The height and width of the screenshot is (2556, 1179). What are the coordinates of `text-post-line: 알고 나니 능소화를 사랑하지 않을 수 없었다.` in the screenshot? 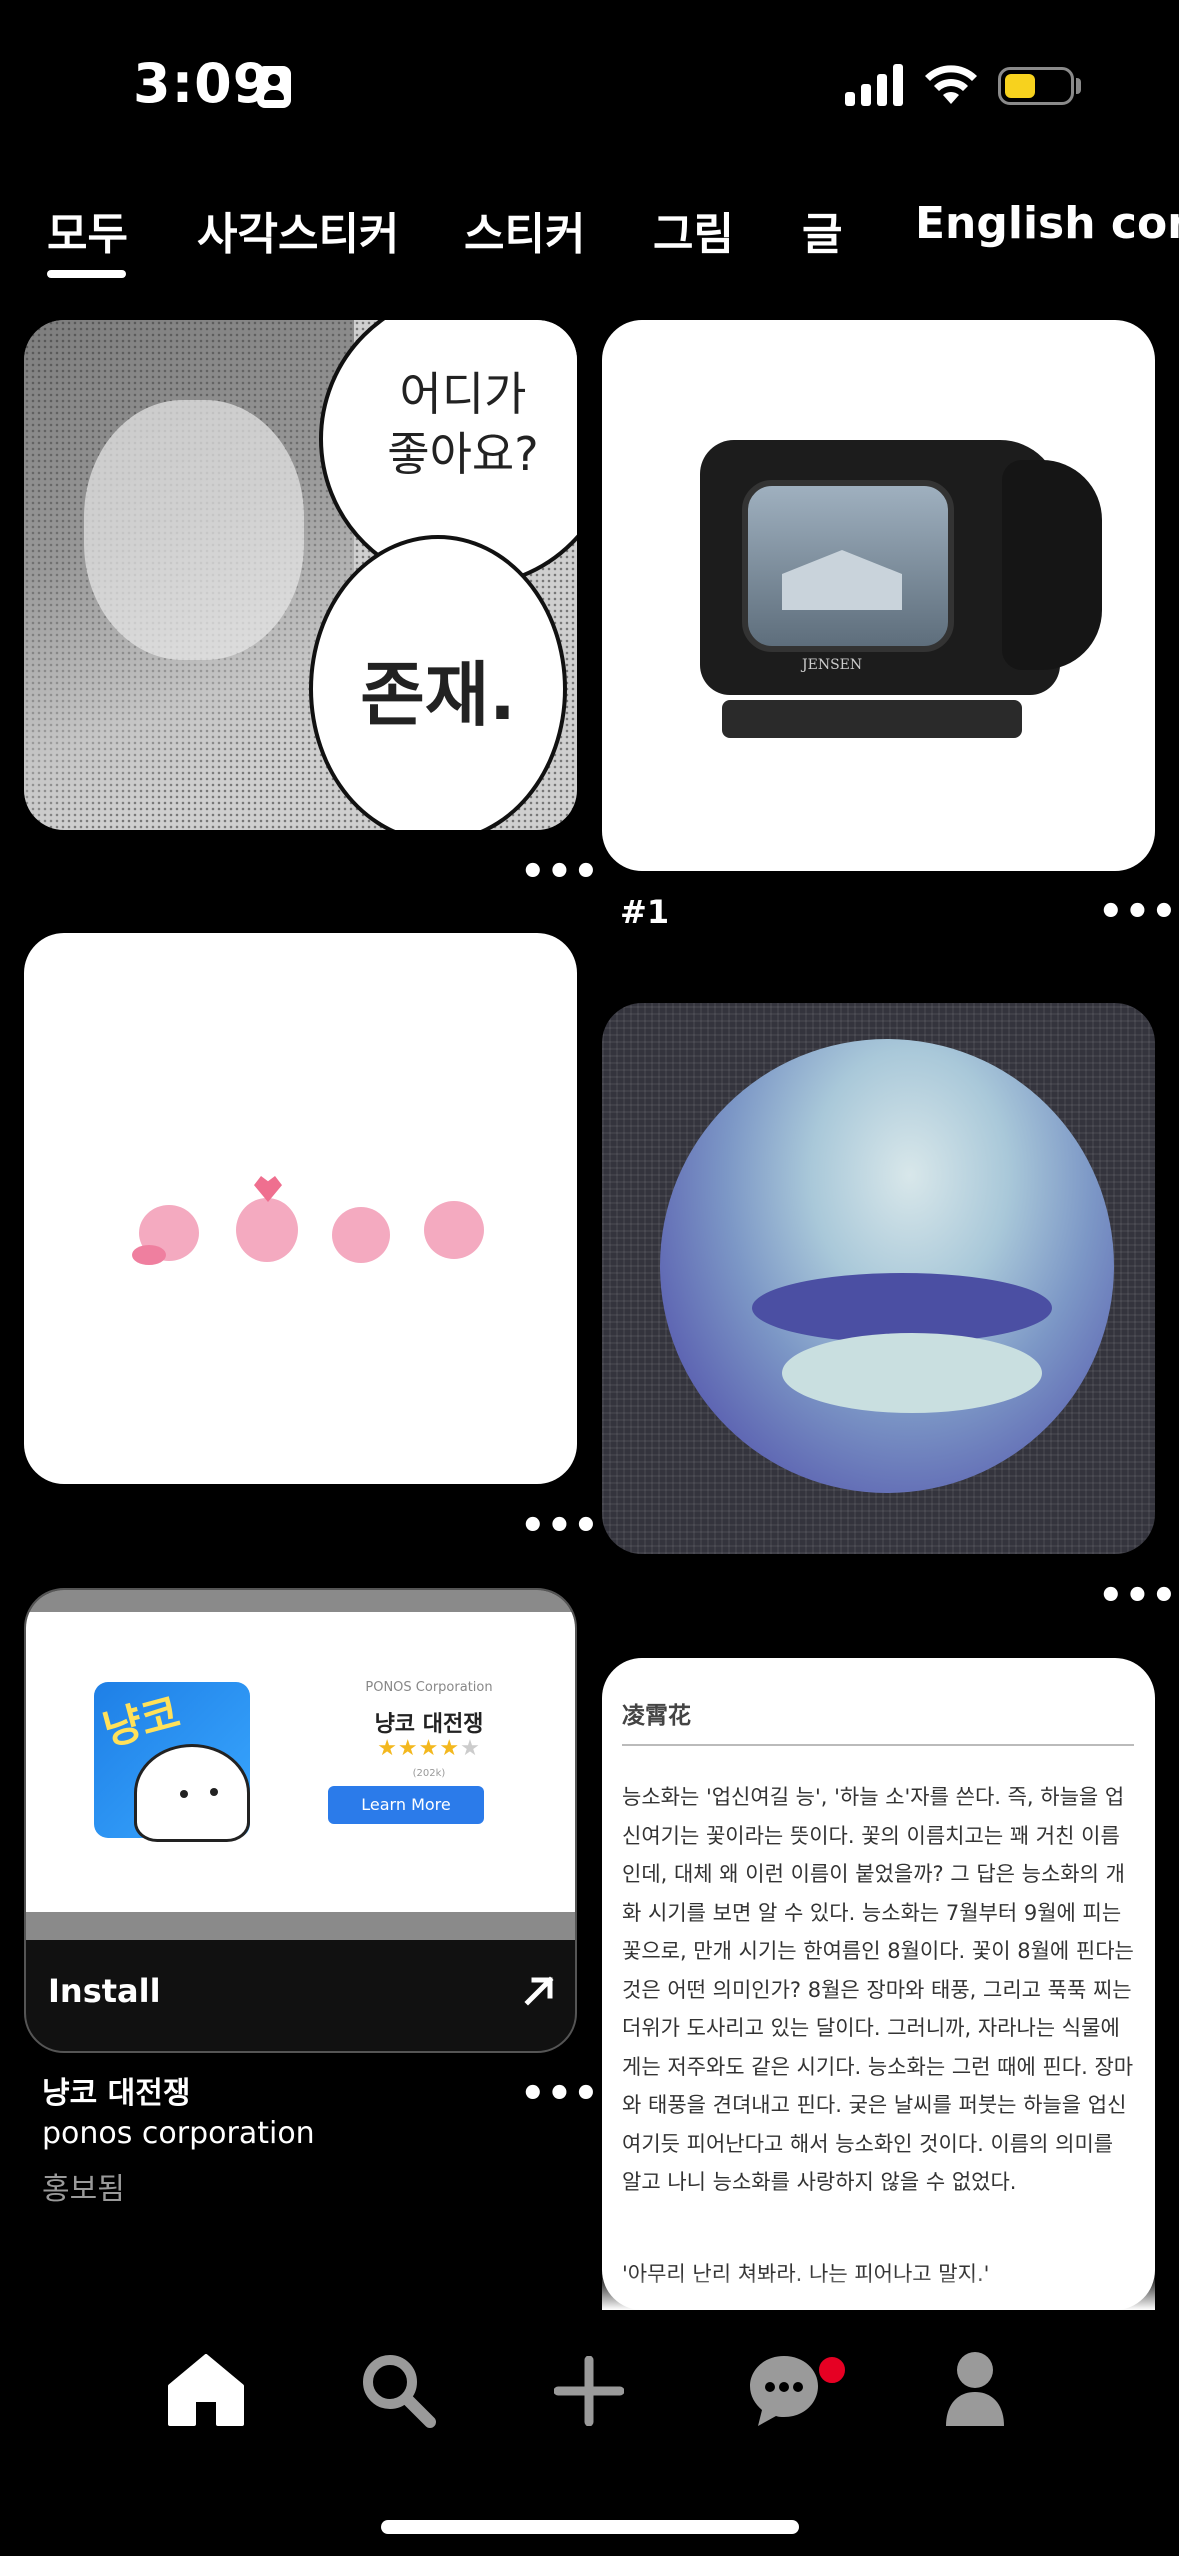 It's located at (819, 2182).